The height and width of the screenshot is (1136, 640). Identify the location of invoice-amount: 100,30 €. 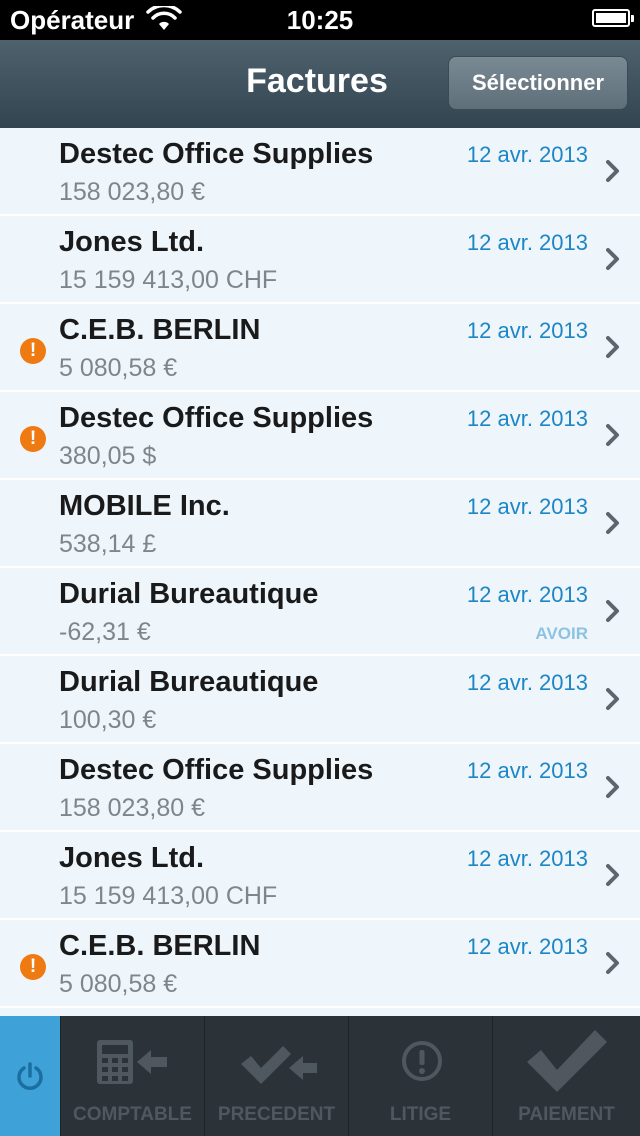
(108, 720).